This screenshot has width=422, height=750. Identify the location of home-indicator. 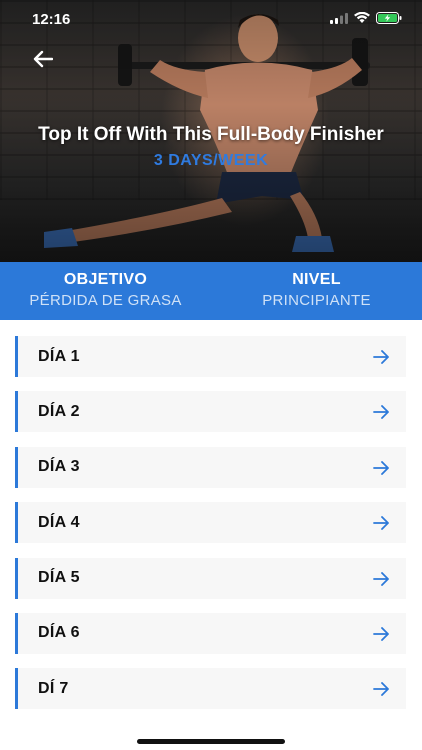
(211, 741).